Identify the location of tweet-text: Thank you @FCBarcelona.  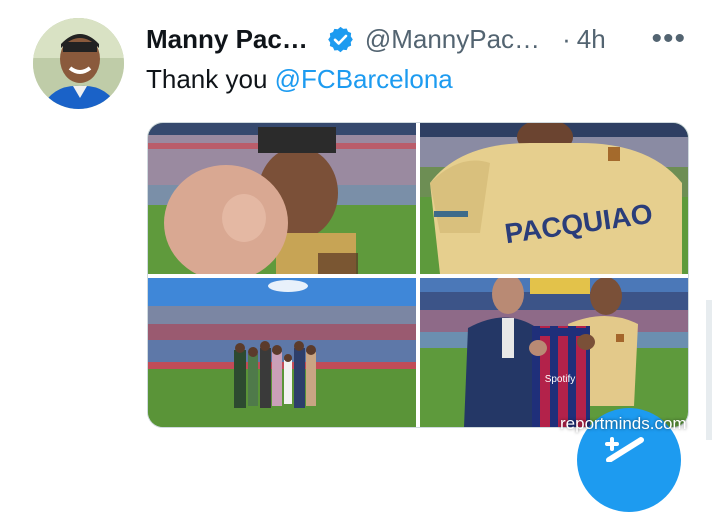
(299, 79).